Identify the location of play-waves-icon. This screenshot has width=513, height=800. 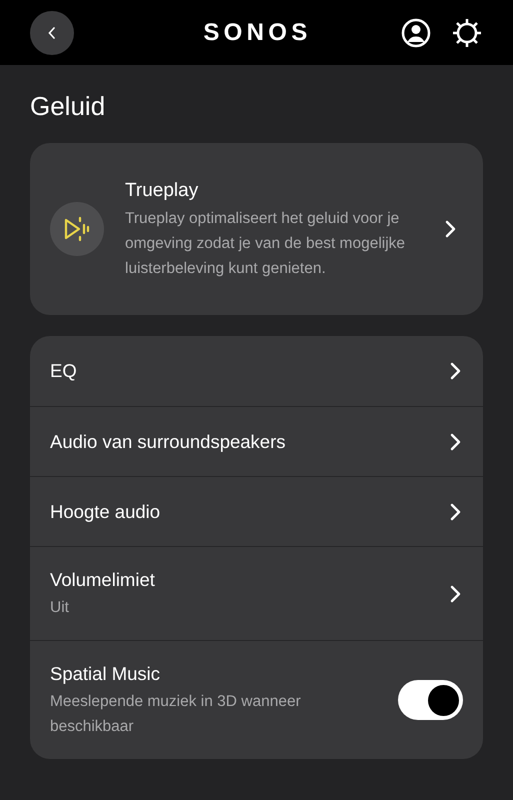
(77, 229).